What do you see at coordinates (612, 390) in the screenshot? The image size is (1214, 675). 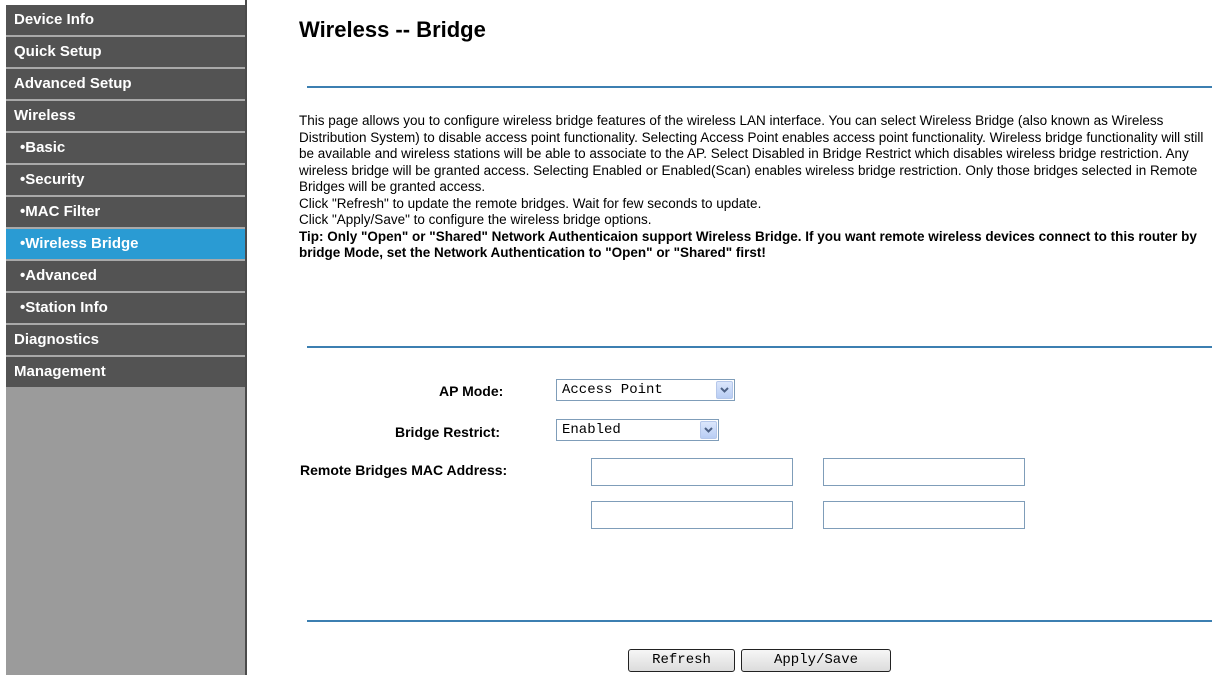 I see `ap-mode-value: Access Point` at bounding box center [612, 390].